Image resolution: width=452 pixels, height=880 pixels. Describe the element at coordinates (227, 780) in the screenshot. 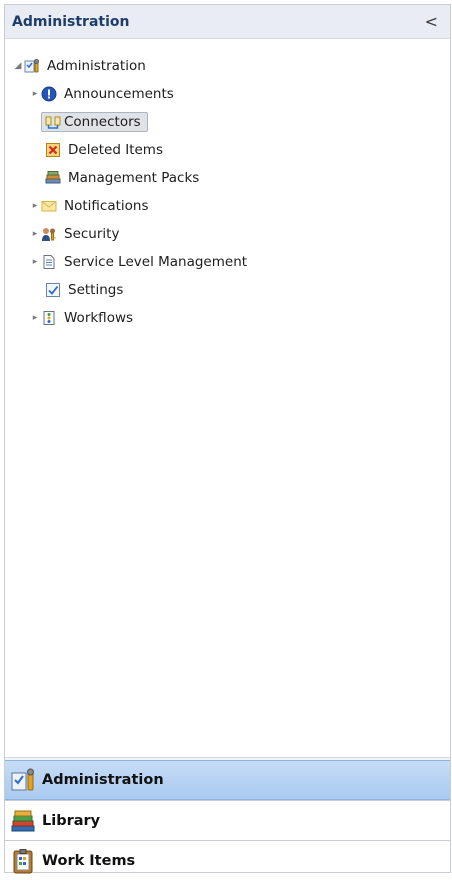

I see `nav-button-administration: Administration` at that location.